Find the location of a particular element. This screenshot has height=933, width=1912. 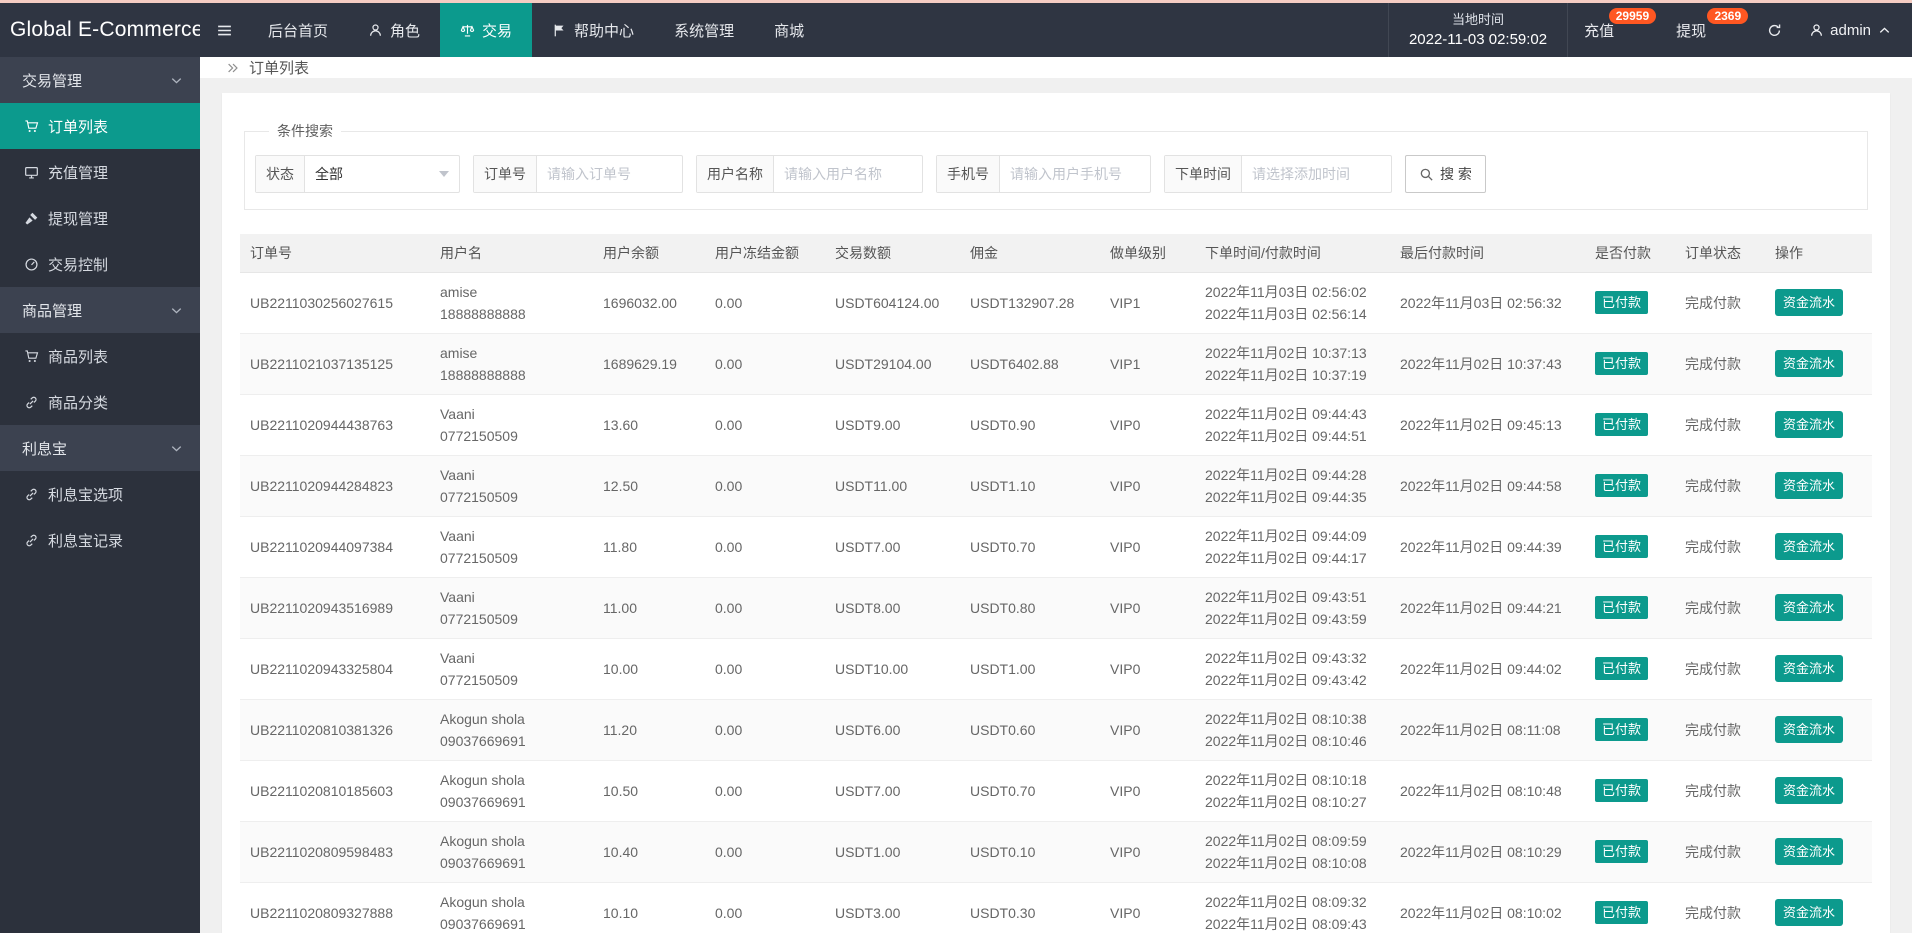

nav-item-trade-label: 交易 is located at coordinates (497, 31).